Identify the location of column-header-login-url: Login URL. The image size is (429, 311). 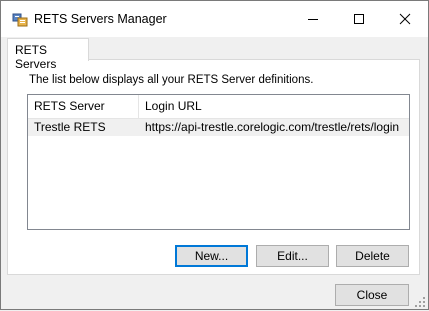
(274, 106).